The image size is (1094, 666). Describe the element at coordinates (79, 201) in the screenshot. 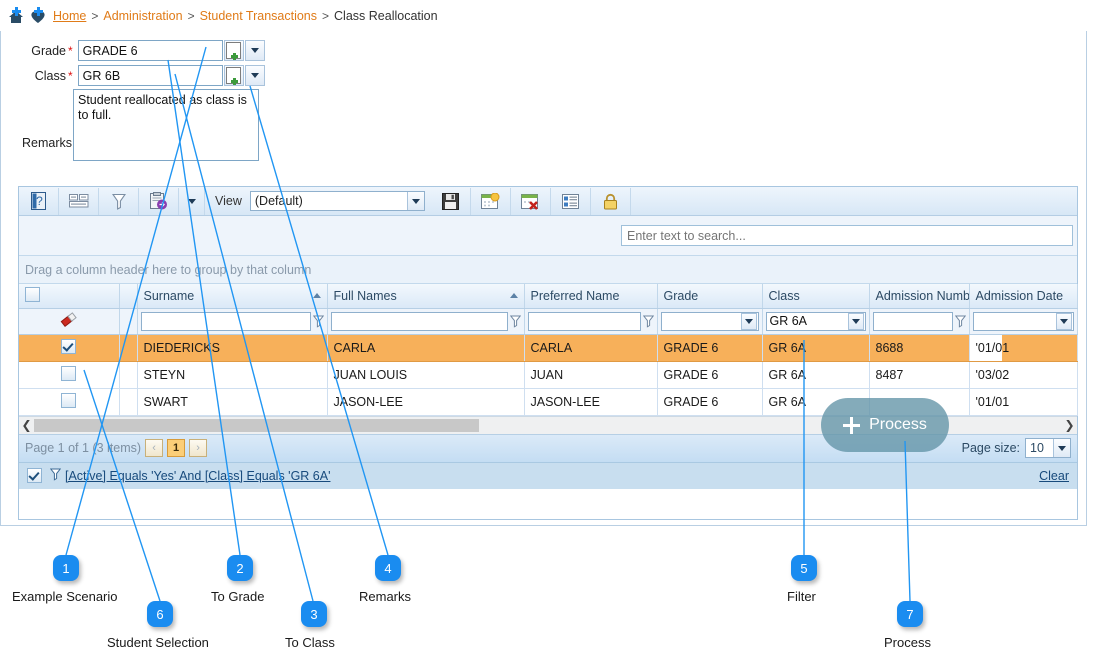

I see `column-chooser-button` at that location.